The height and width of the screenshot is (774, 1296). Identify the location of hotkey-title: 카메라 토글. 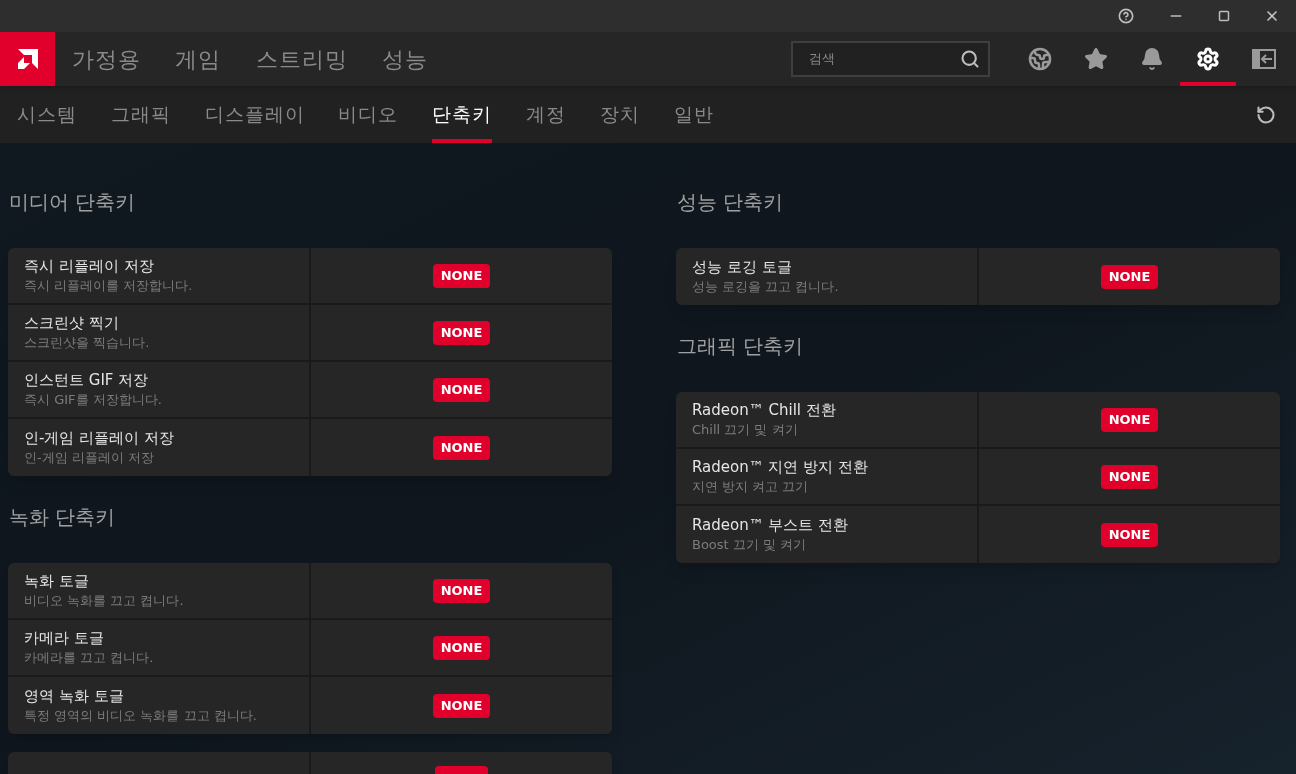
(64, 637).